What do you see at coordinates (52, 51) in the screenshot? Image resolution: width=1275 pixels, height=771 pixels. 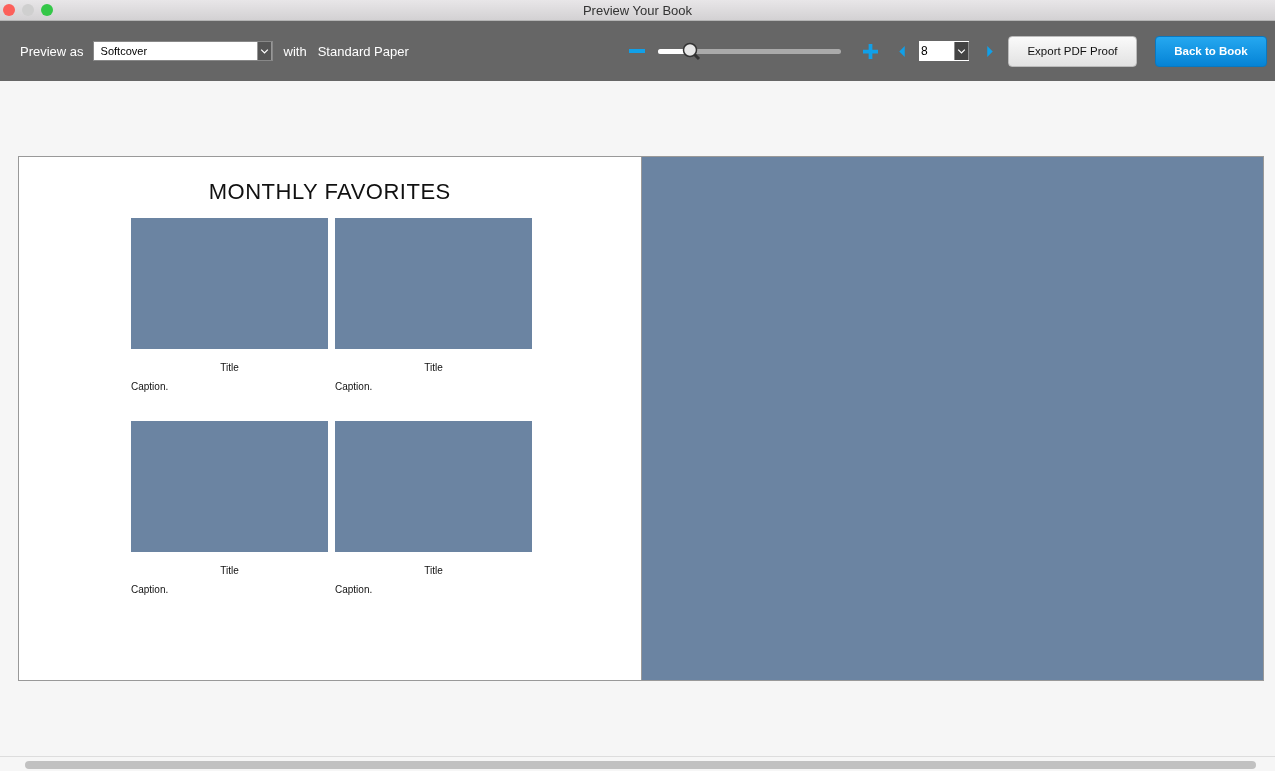 I see `preview-label: Preview as` at bounding box center [52, 51].